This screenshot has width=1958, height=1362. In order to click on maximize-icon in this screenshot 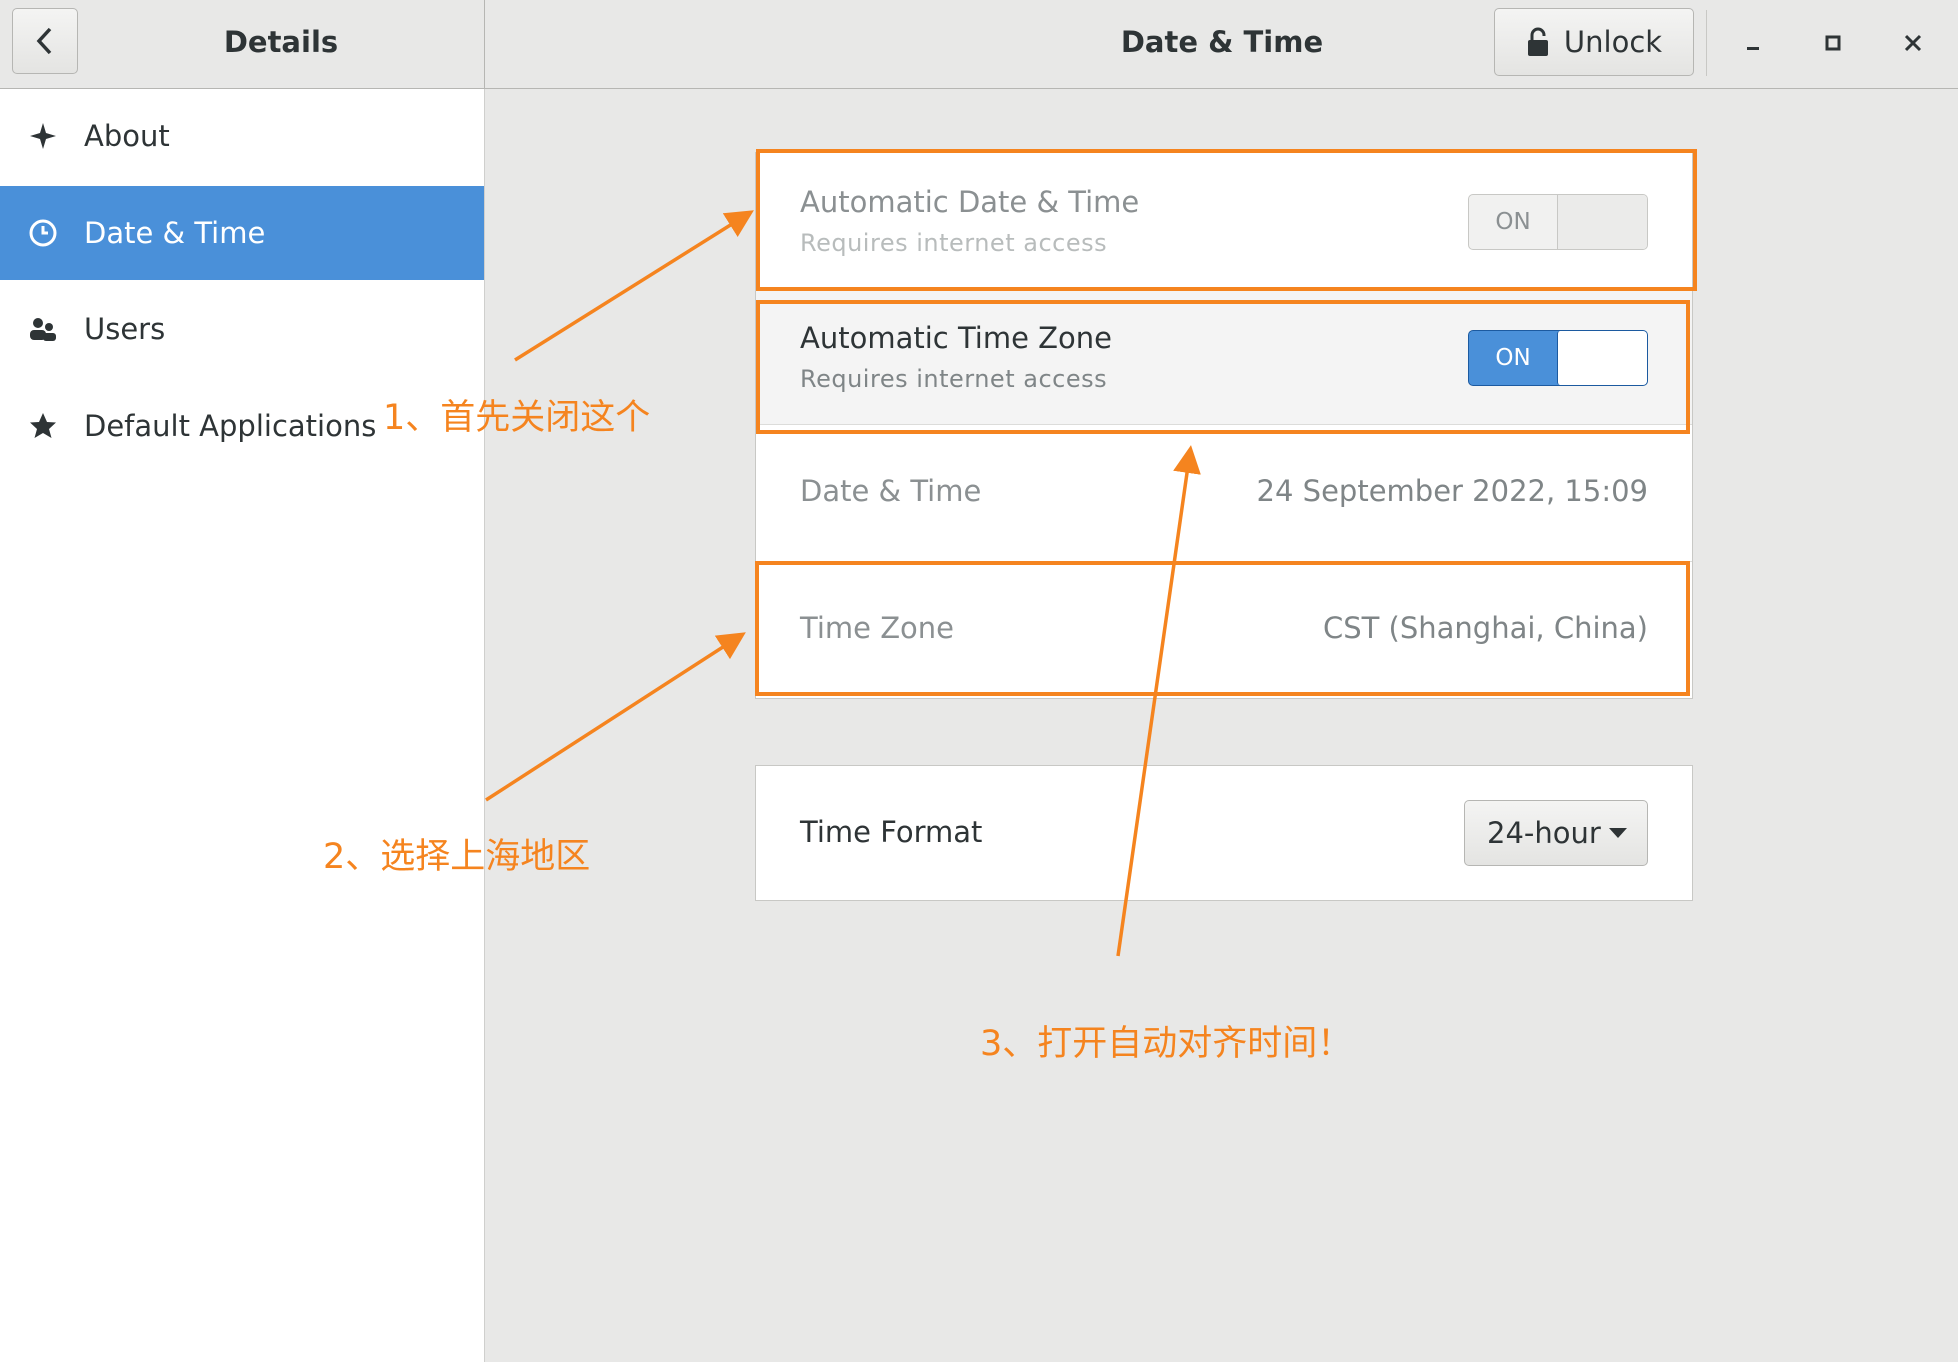, I will do `click(1833, 43)`.